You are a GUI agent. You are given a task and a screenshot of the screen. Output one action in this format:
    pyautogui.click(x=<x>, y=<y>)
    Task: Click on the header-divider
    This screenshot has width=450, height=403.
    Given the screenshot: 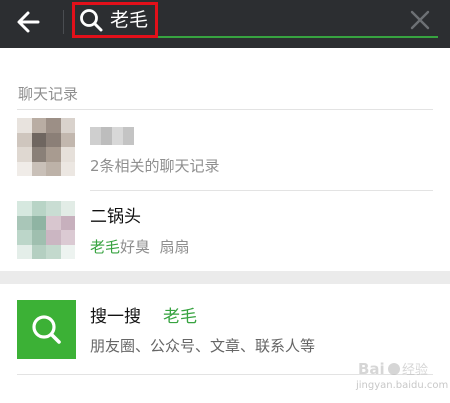 What is the action you would take?
    pyautogui.click(x=63, y=22)
    